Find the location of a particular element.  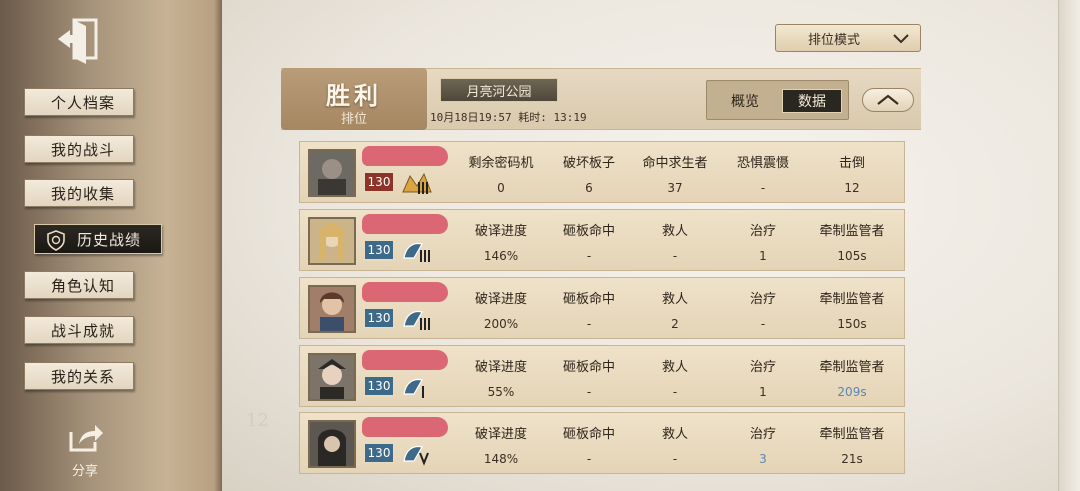

map-name-tag: 月亮河公园 is located at coordinates (499, 90).